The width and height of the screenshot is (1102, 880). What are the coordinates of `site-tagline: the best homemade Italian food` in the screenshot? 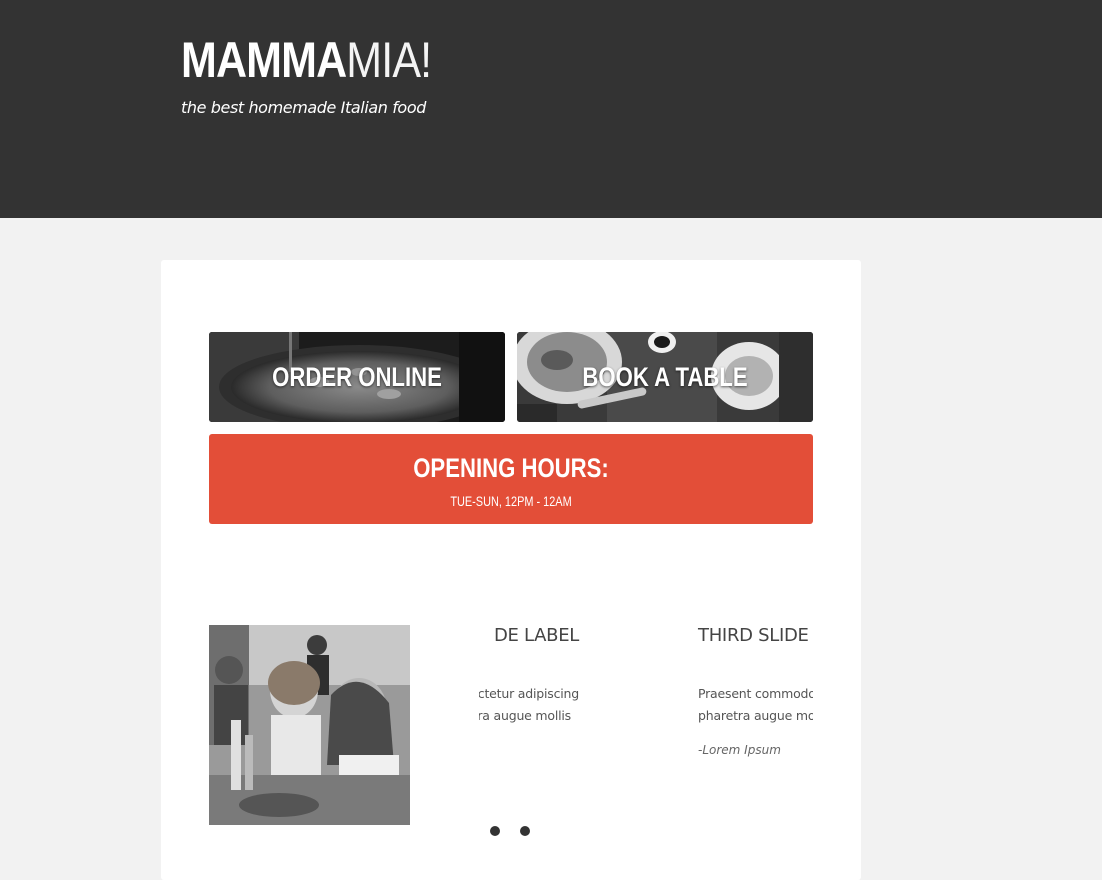 It's located at (303, 107).